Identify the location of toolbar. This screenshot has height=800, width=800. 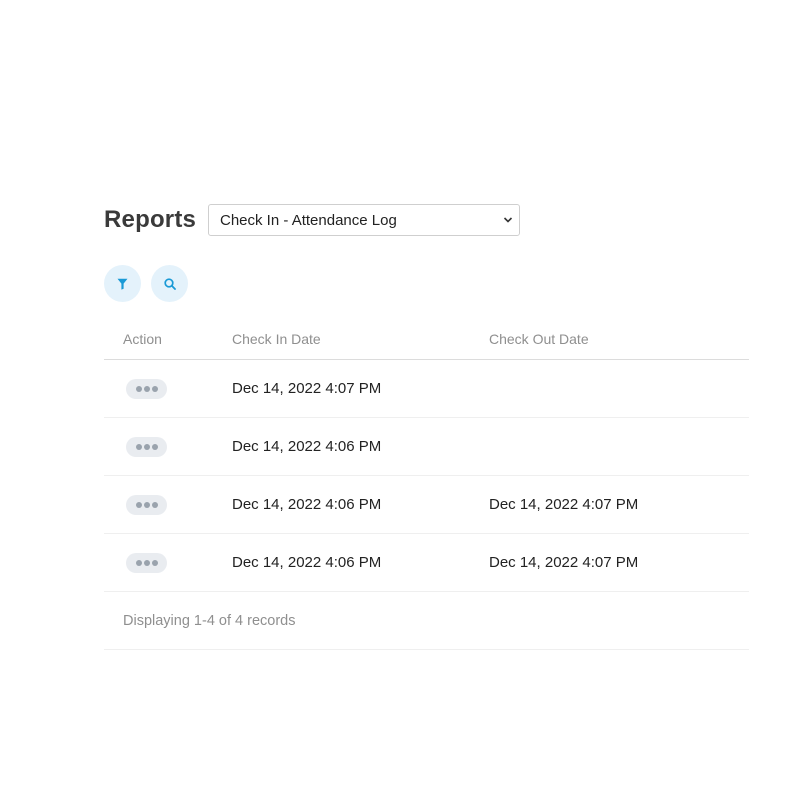
(146, 283).